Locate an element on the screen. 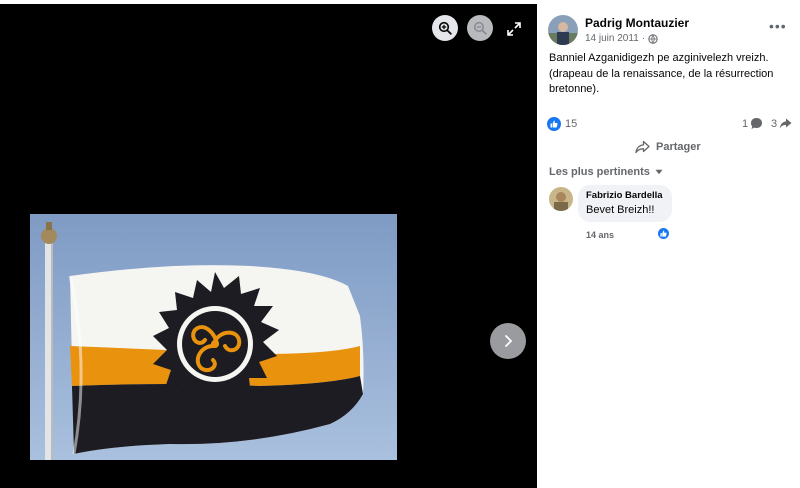 Image resolution: width=800 pixels, height=488 pixels. zoom-in-button is located at coordinates (445, 28).